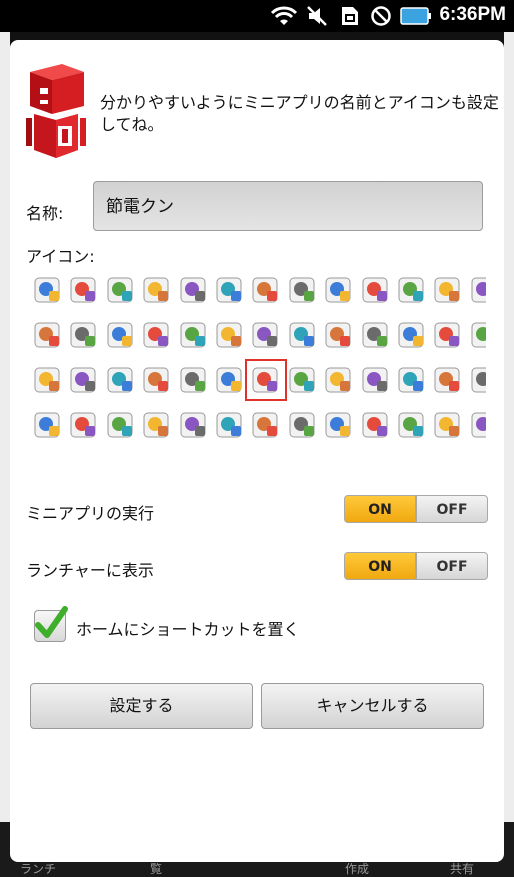 The height and width of the screenshot is (877, 514). Describe the element at coordinates (121, 335) in the screenshot. I see `widget-icon` at that location.